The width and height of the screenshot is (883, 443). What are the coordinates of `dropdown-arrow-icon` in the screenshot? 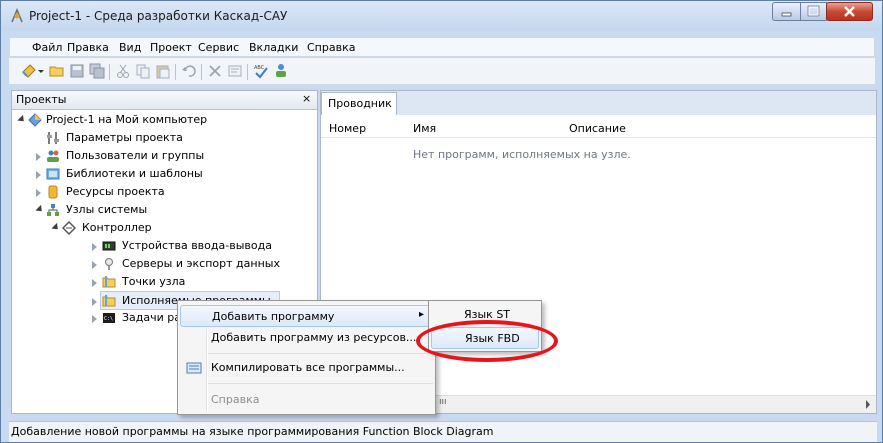 It's located at (41, 71).